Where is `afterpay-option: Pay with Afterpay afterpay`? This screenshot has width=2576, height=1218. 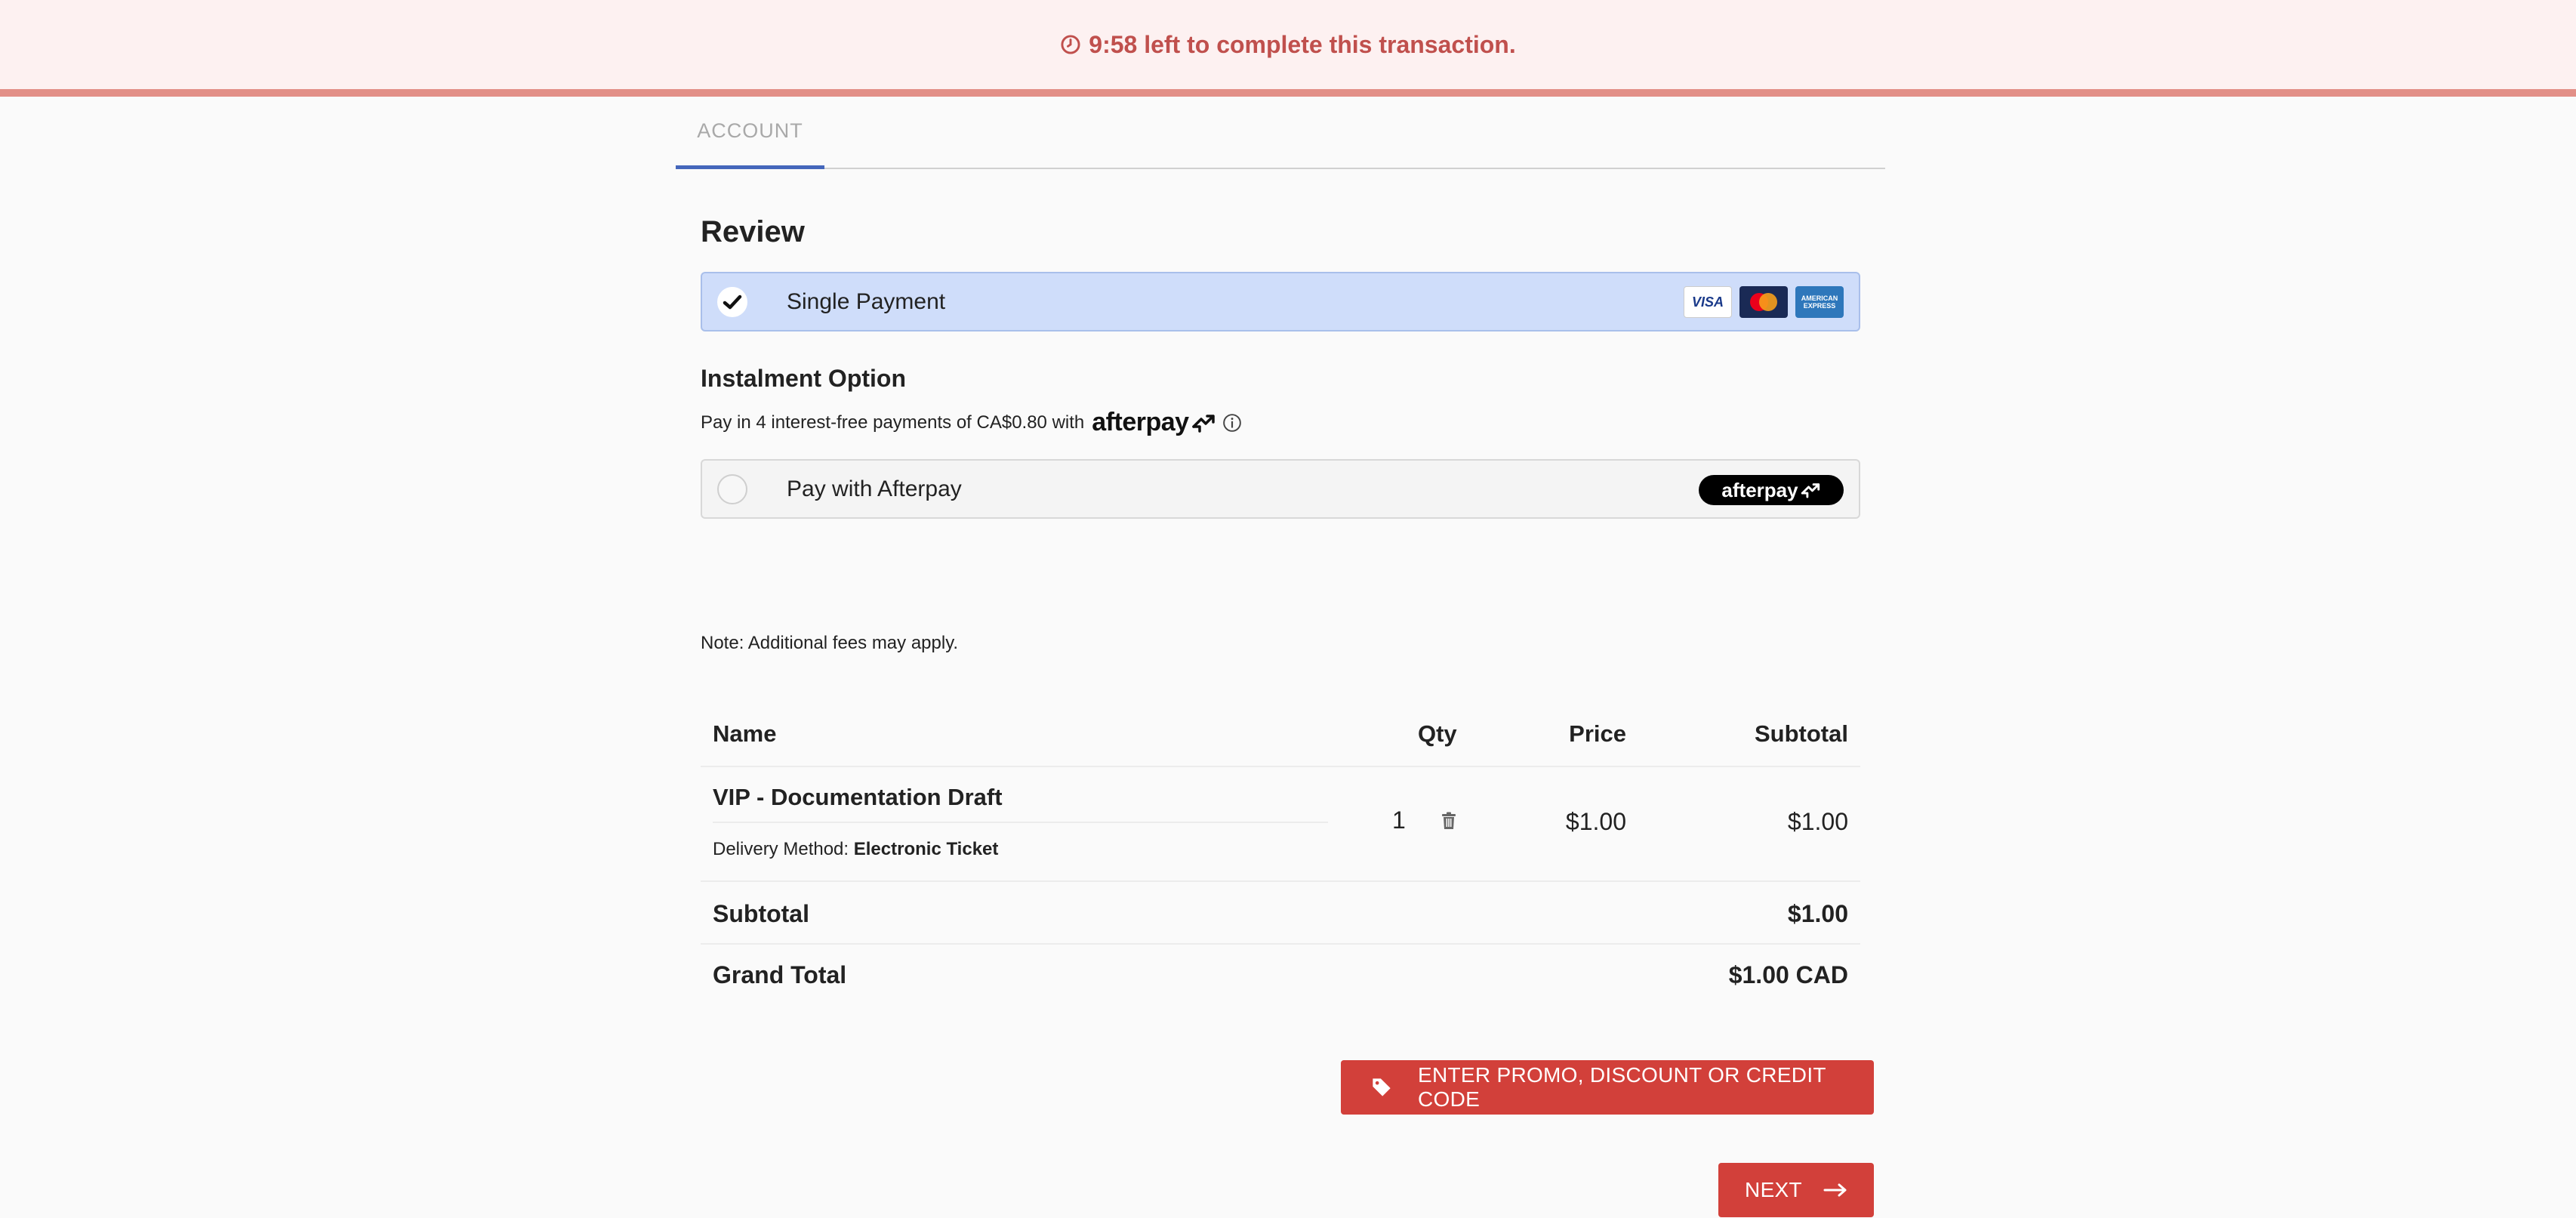 afterpay-option: Pay with Afterpay afterpay is located at coordinates (1280, 489).